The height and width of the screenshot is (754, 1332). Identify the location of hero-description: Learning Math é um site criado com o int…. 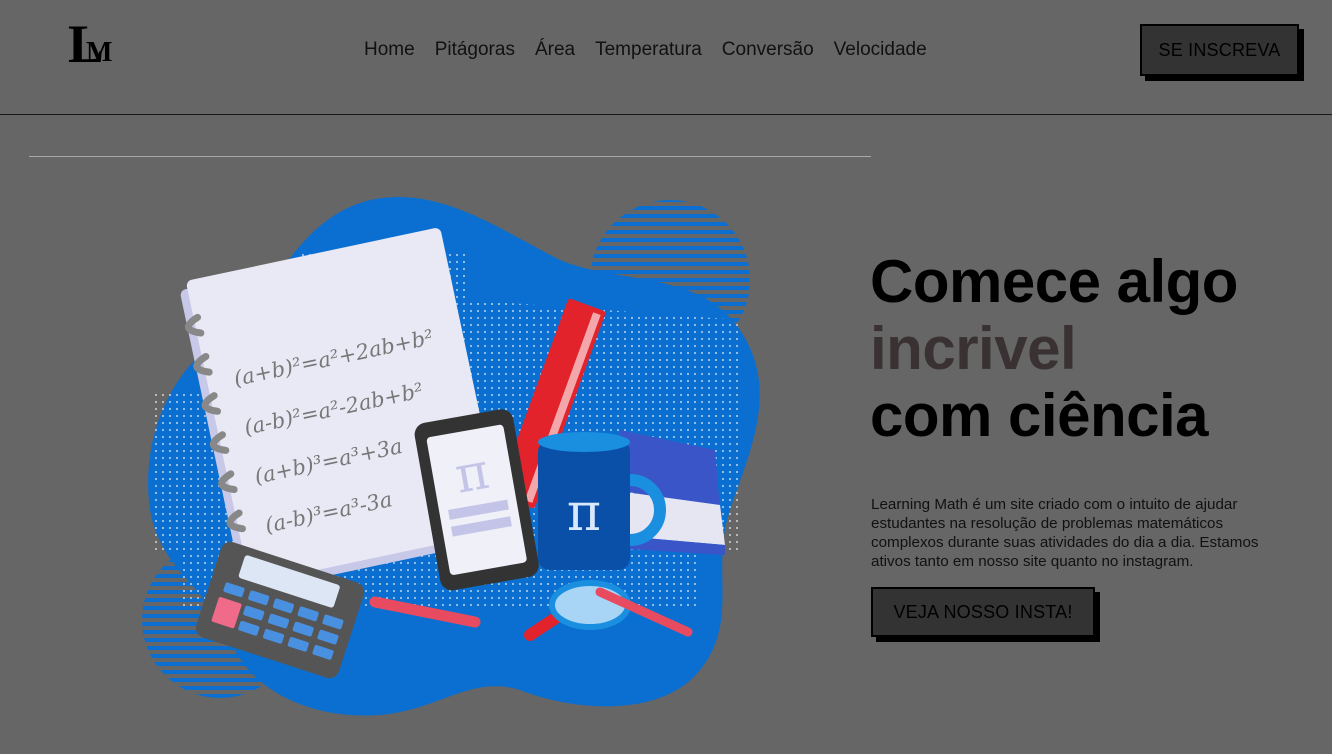
(1065, 533).